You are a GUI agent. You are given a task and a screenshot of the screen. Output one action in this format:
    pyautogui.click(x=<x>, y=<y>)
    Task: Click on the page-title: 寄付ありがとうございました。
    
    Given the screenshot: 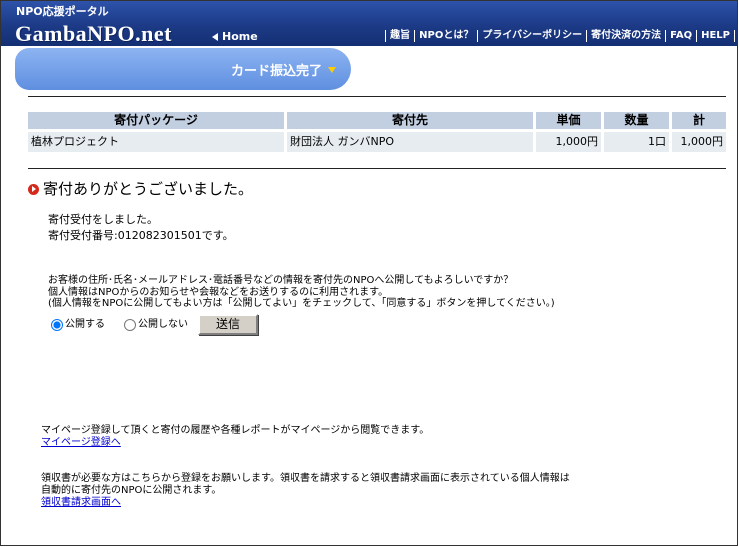 What is the action you would take?
    pyautogui.click(x=148, y=189)
    